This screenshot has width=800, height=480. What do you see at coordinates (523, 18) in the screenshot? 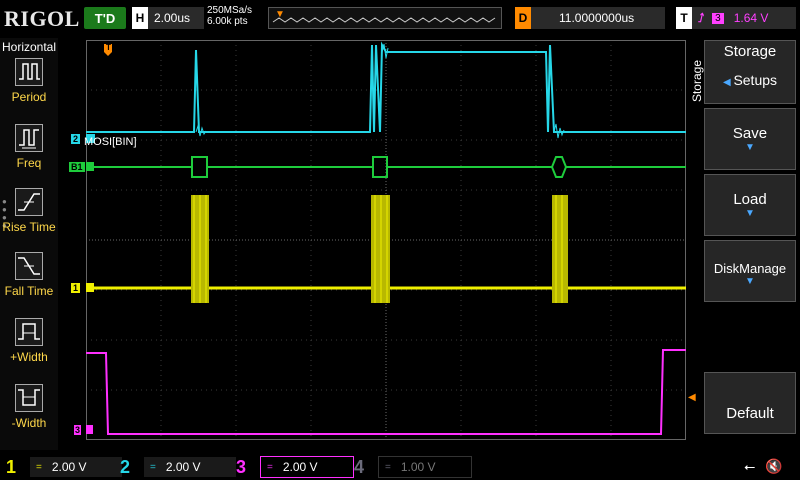
I see `delay-label: D` at bounding box center [523, 18].